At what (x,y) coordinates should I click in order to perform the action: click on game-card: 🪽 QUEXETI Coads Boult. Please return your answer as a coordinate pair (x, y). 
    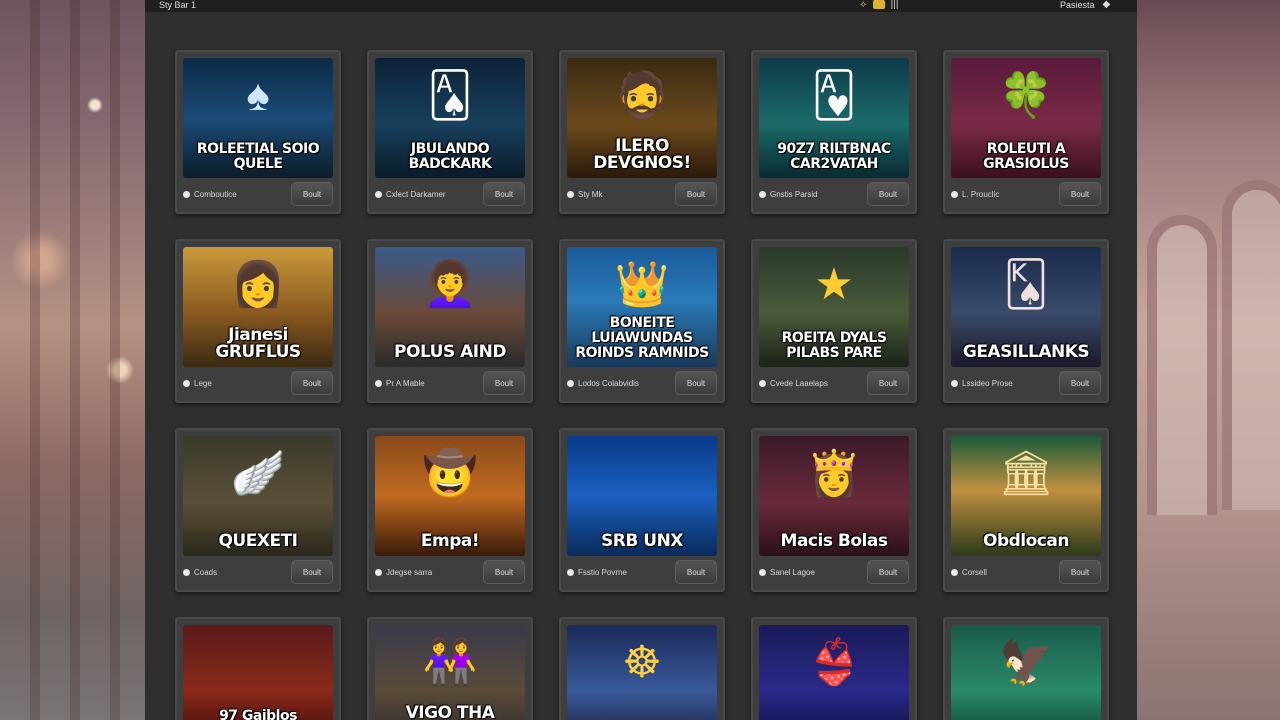
    Looking at the image, I should click on (258, 510).